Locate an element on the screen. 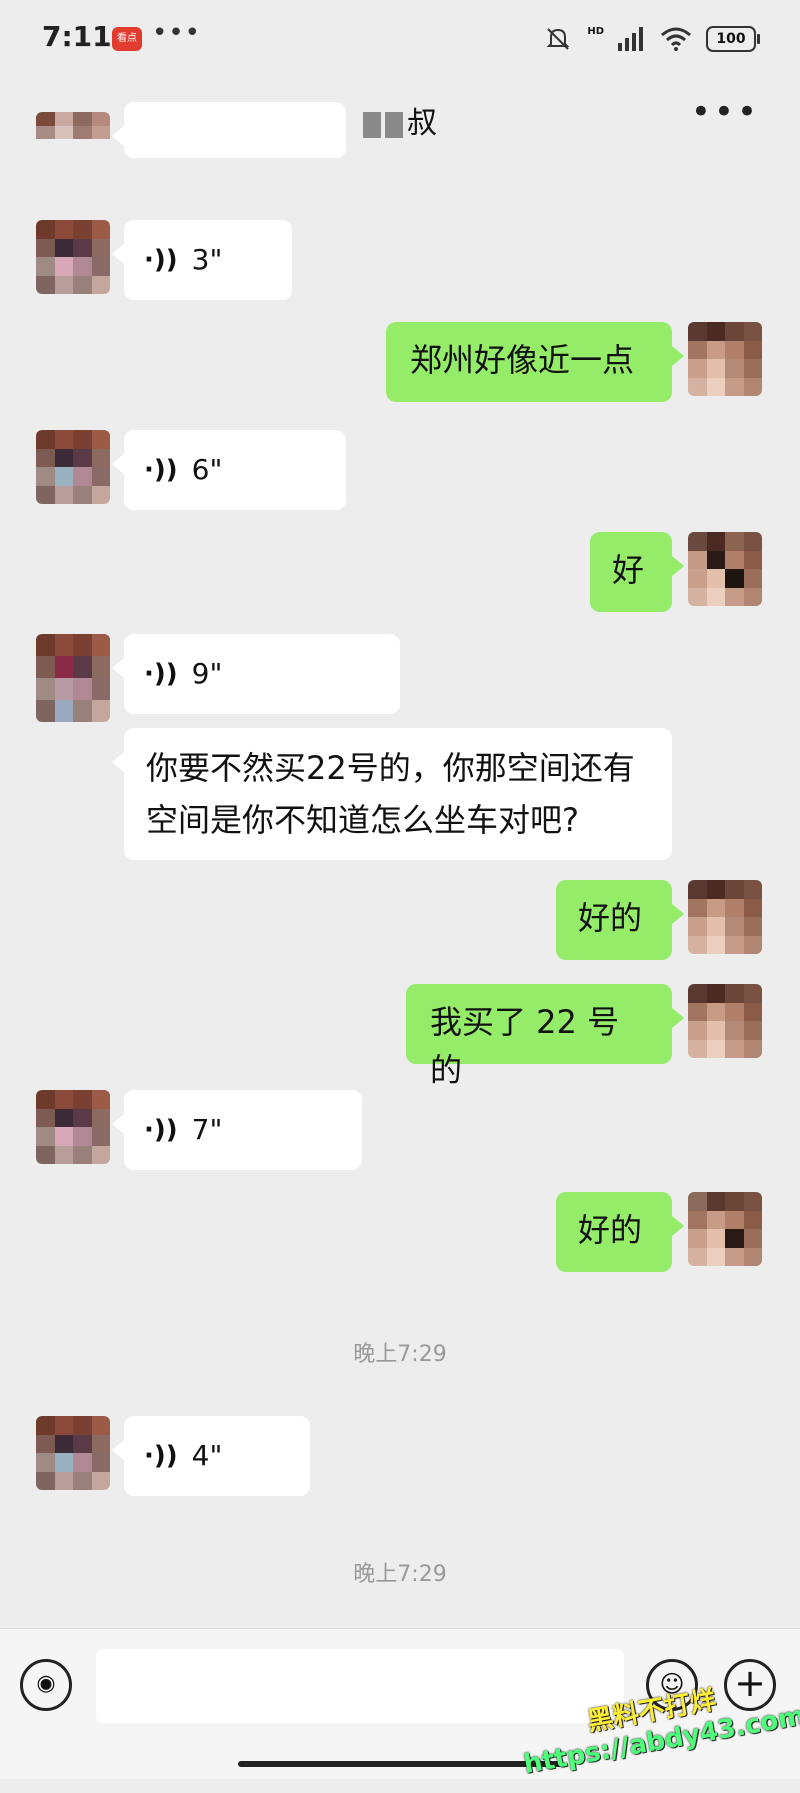 The image size is (800, 1793). cell-signal-icon is located at coordinates (630, 39).